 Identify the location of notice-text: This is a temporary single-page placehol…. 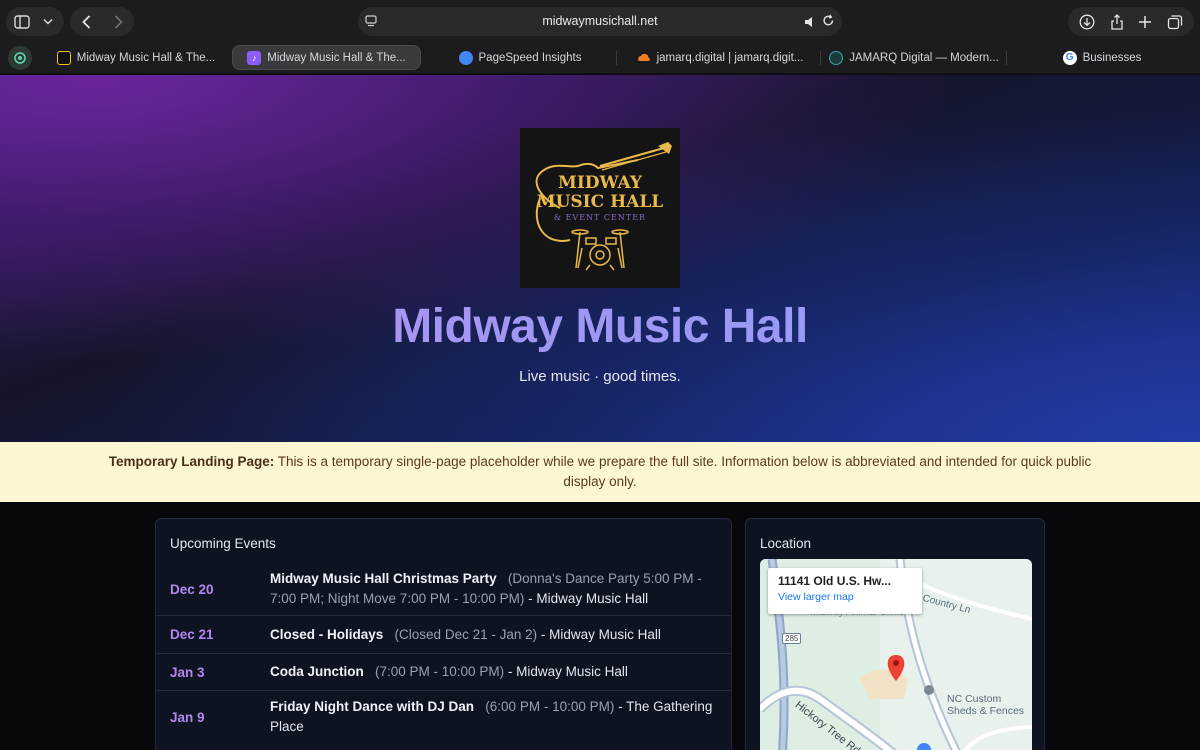
(684, 471).